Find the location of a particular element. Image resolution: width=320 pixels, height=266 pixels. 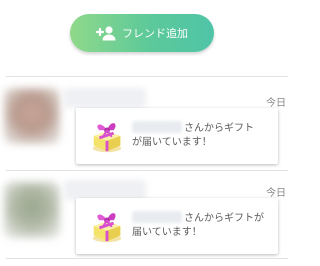

message-line-1: さんからギフトが is located at coordinates (224, 218).